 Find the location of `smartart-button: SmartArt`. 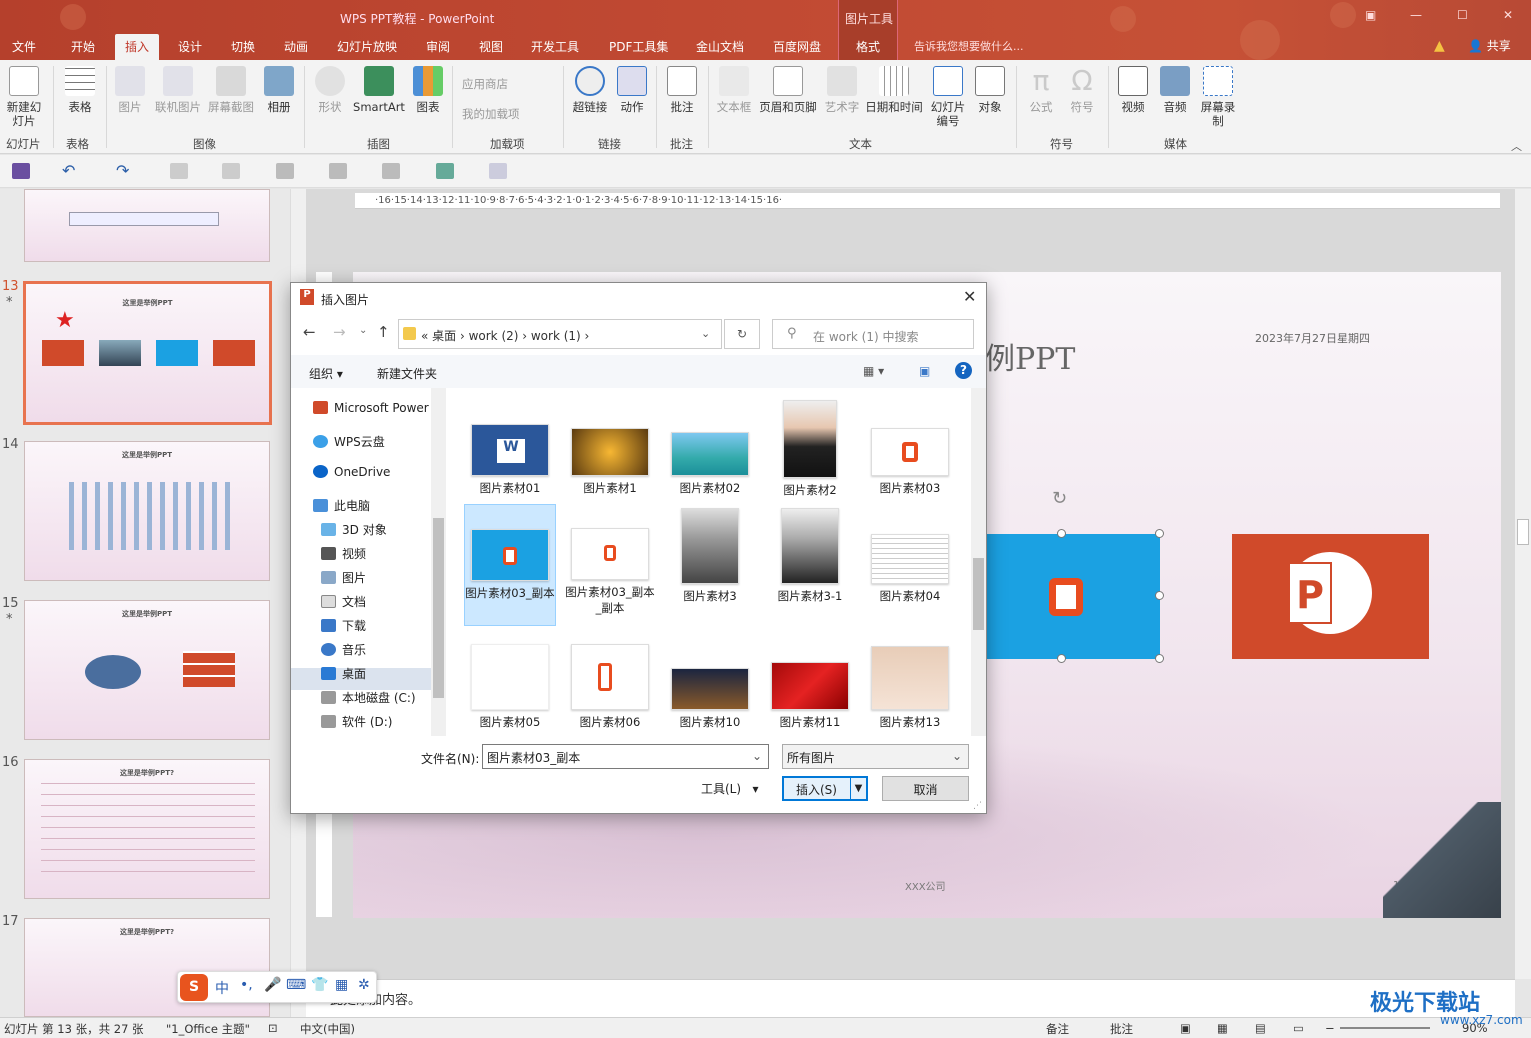

smartart-button: SmartArt is located at coordinates (379, 89).